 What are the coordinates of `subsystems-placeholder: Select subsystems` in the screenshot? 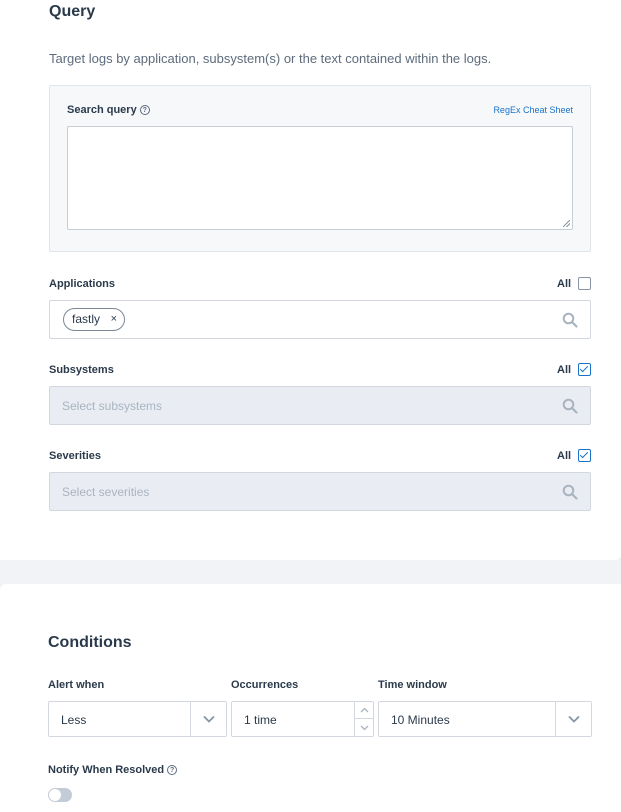 It's located at (112, 406).